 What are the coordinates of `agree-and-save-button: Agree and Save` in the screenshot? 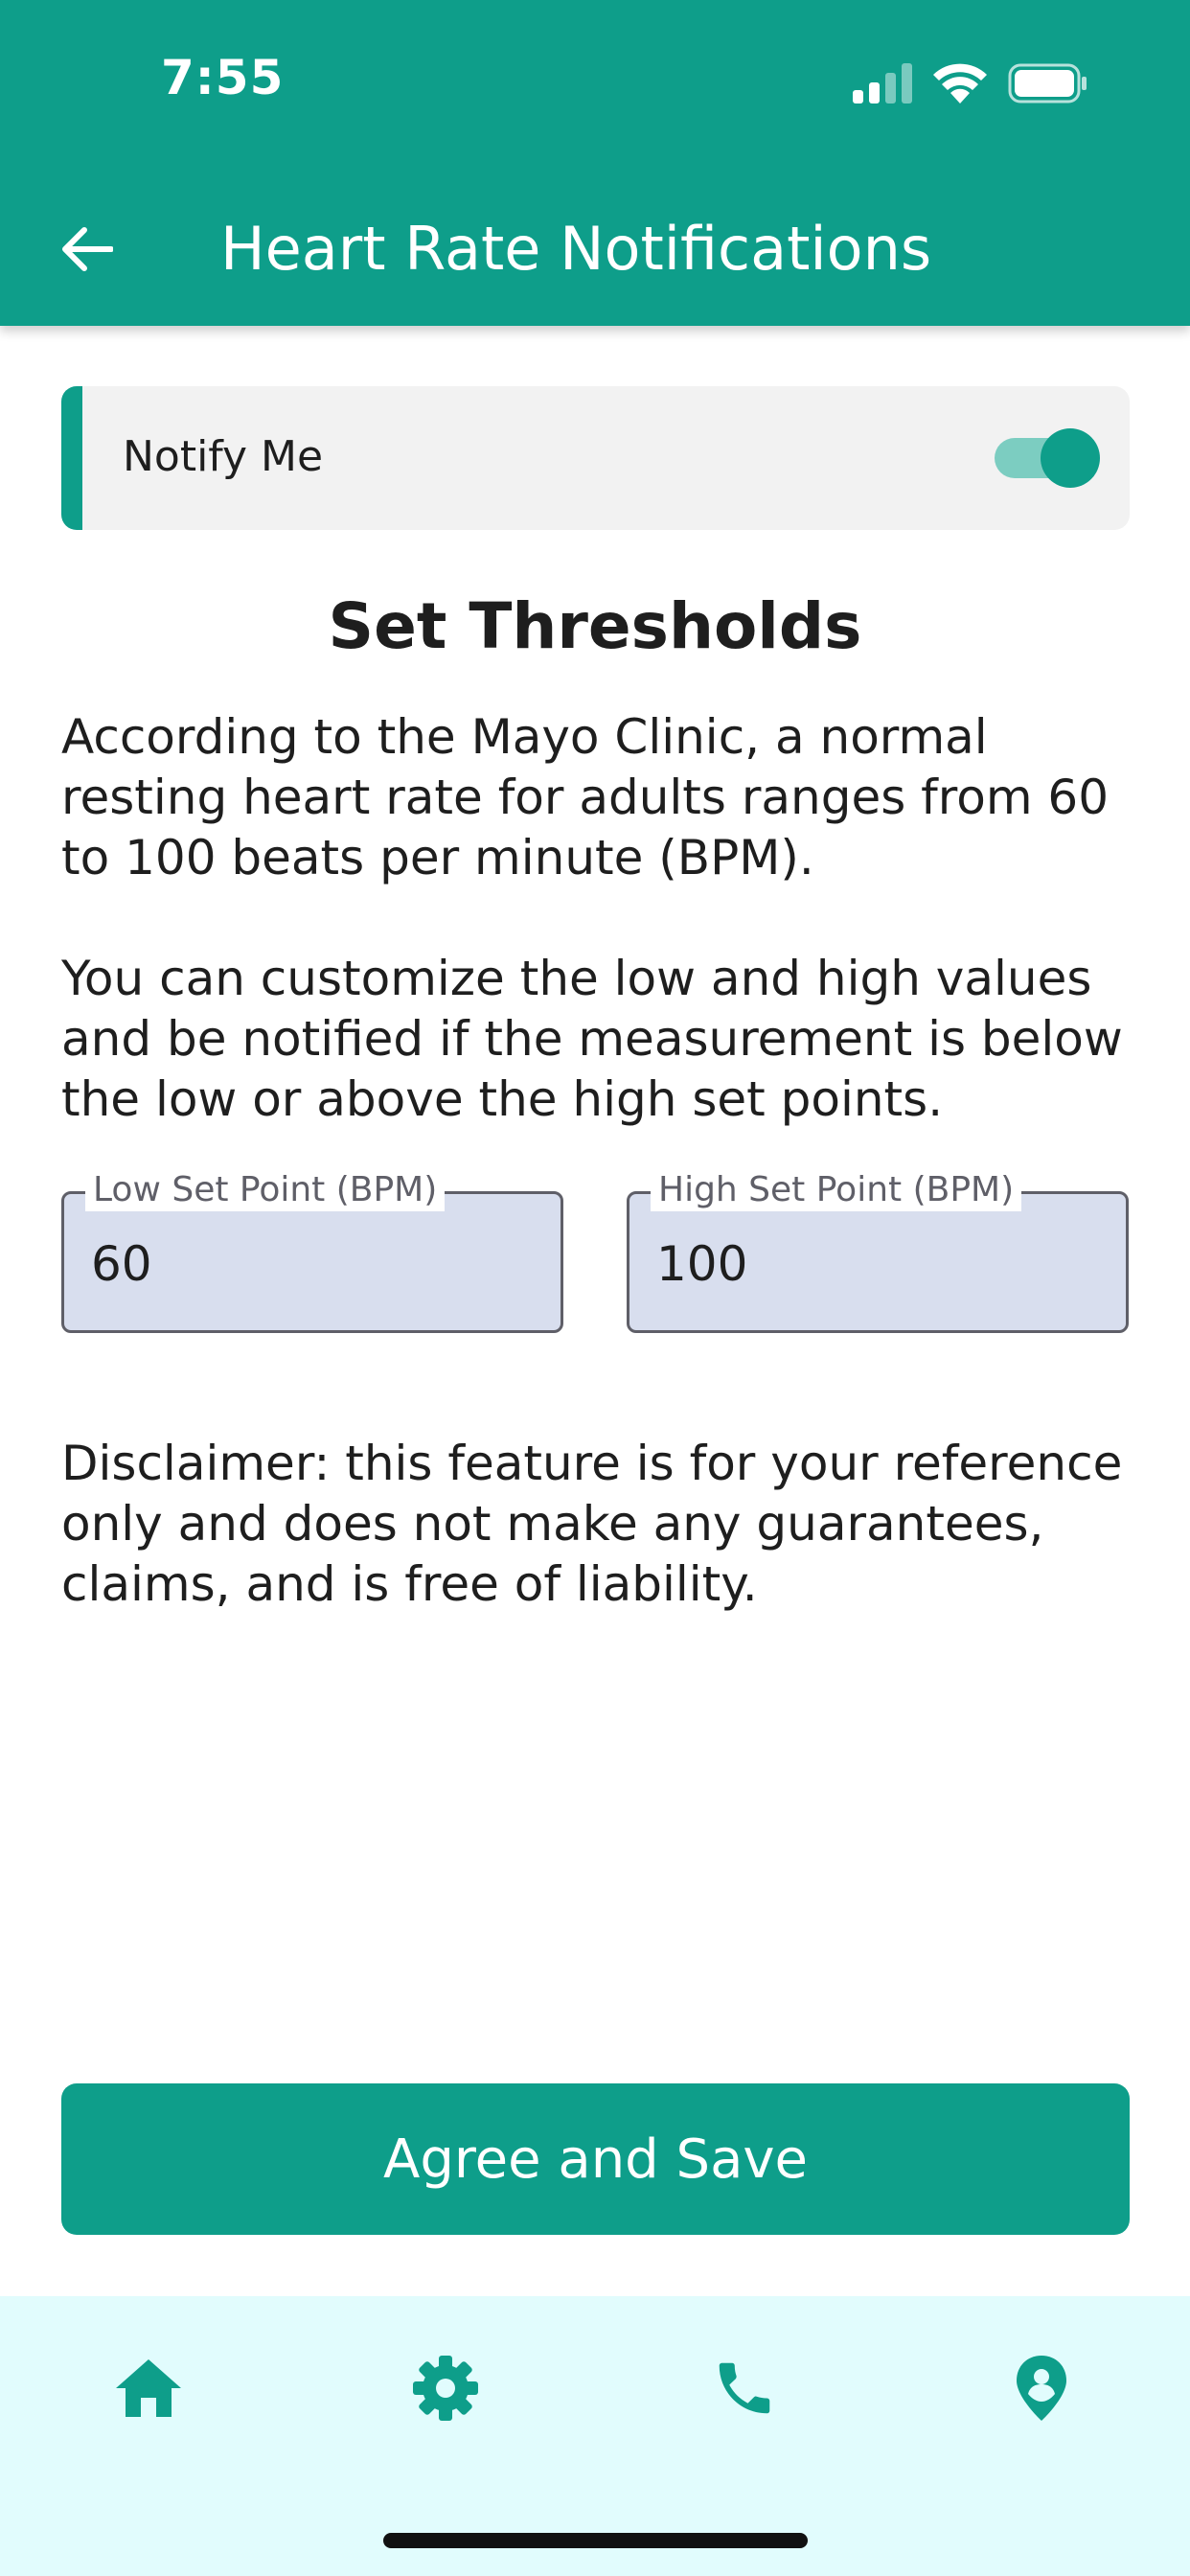 It's located at (595, 2159).